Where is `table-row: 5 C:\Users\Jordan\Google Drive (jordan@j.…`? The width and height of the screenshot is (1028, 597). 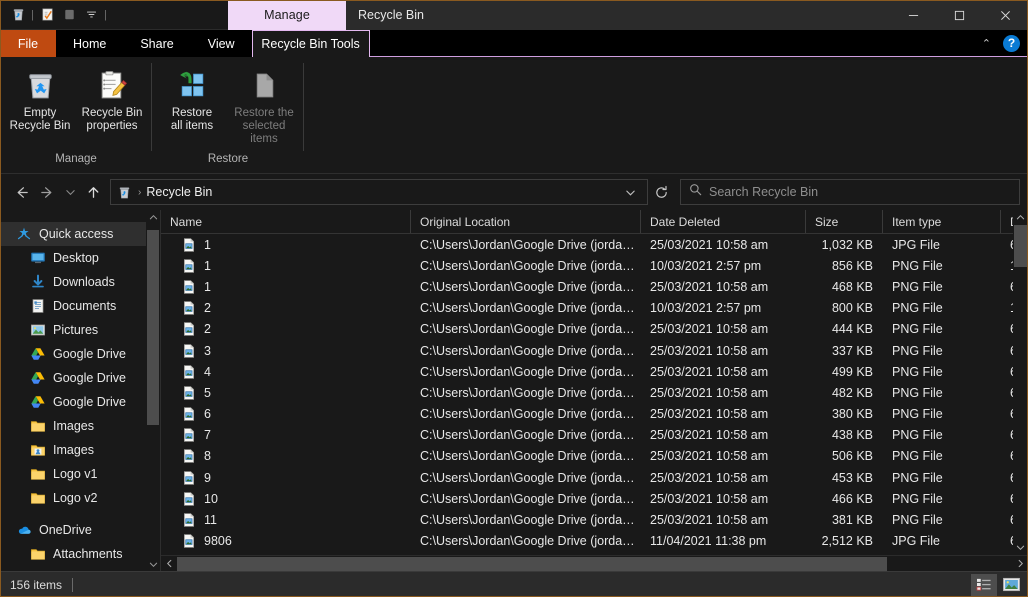 table-row: 5 C:\Users\Jordan\Google Drive (jordan@j.… is located at coordinates (594, 392).